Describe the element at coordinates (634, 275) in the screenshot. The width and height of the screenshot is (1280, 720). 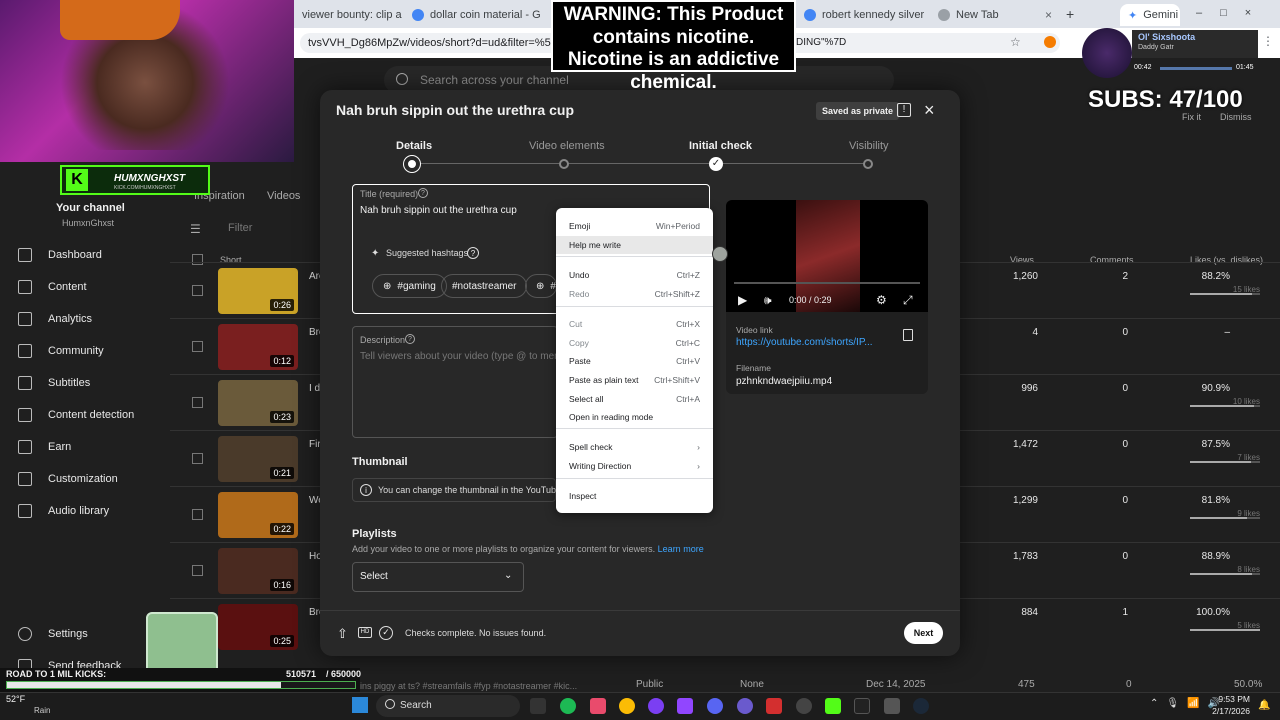
I see `menu-item-undo: Undo Ctrl+Z` at that location.